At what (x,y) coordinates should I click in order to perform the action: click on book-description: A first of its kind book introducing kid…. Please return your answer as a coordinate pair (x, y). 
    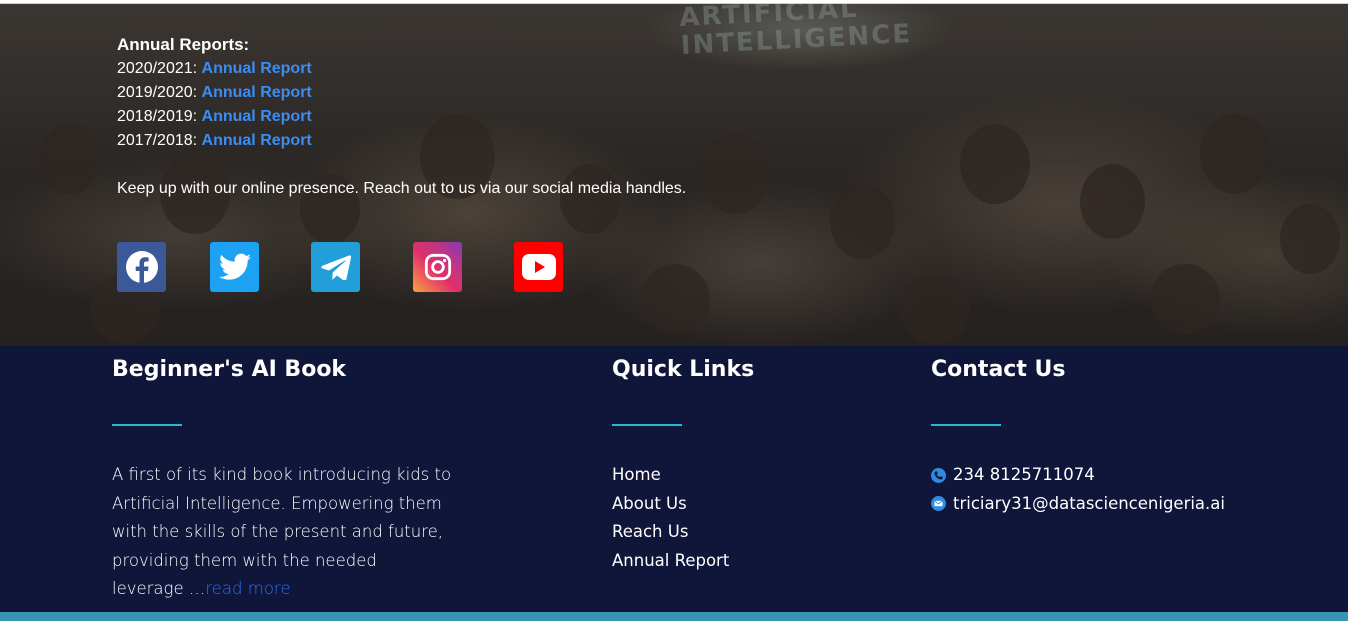
    Looking at the image, I should click on (282, 532).